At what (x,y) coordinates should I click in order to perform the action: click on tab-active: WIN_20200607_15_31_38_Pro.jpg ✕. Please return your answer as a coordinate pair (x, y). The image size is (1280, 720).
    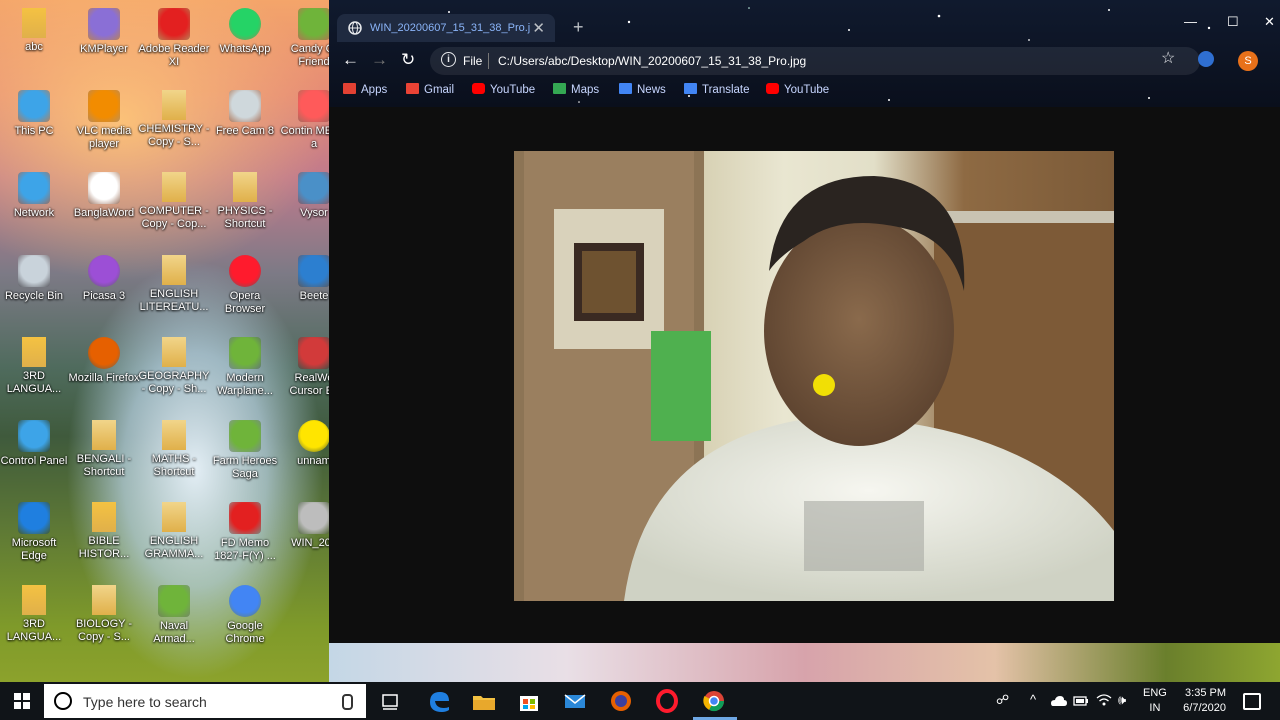
    Looking at the image, I should click on (446, 28).